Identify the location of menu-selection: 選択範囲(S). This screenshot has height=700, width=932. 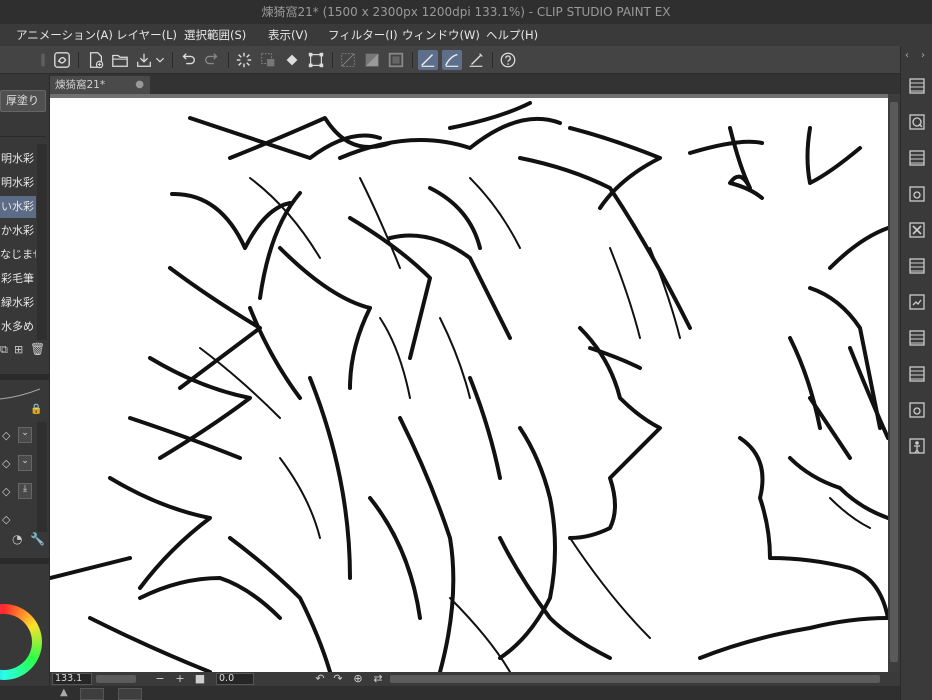
(215, 35).